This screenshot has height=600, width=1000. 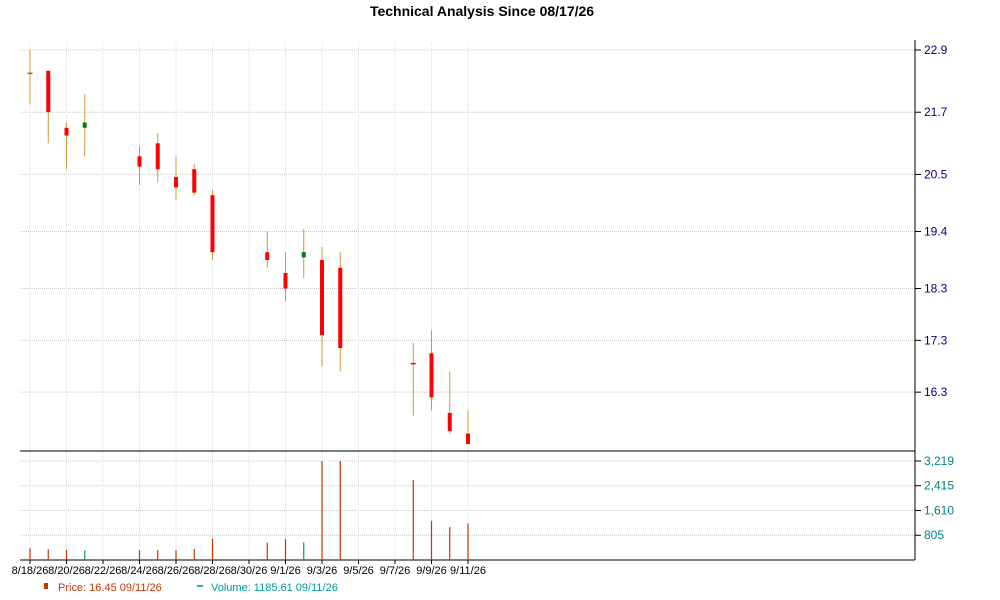 What do you see at coordinates (936, 392) in the screenshot?
I see `price-tick-label: 16.3` at bounding box center [936, 392].